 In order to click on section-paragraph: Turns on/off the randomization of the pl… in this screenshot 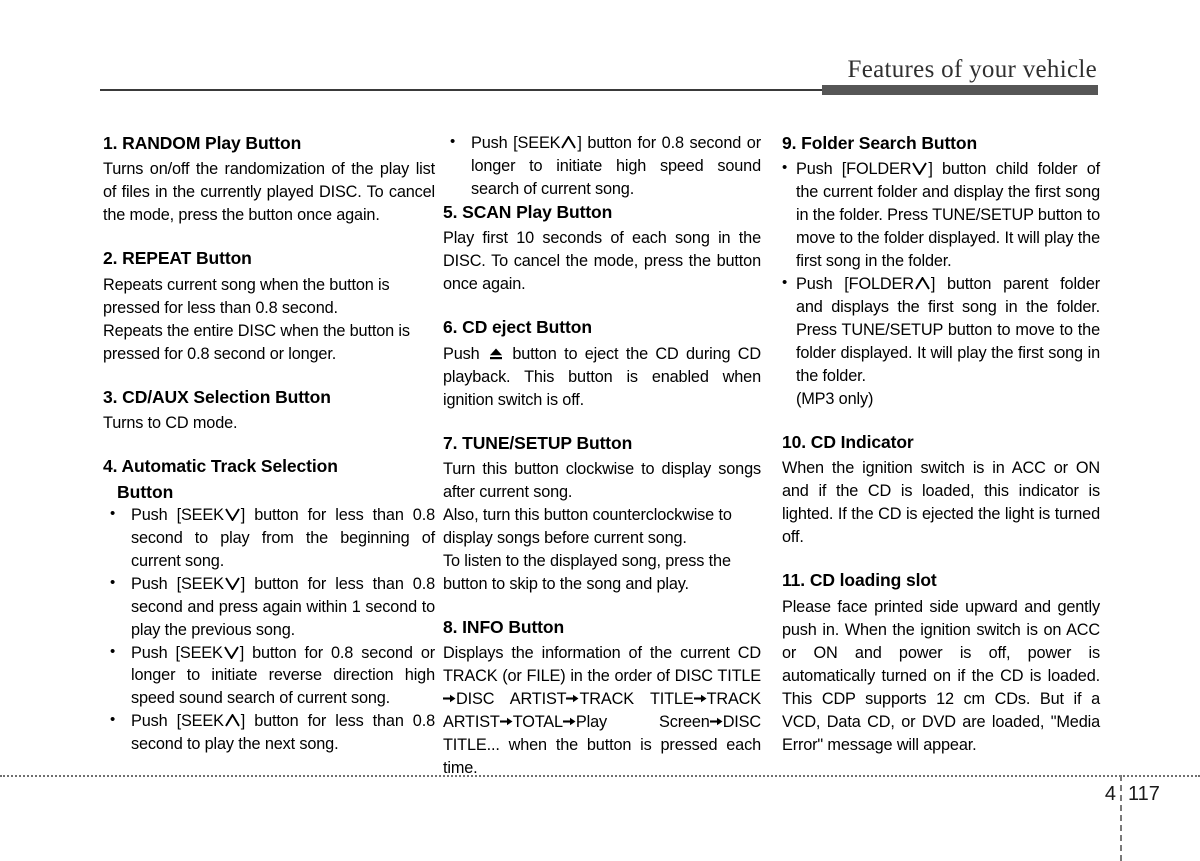, I will do `click(269, 192)`.